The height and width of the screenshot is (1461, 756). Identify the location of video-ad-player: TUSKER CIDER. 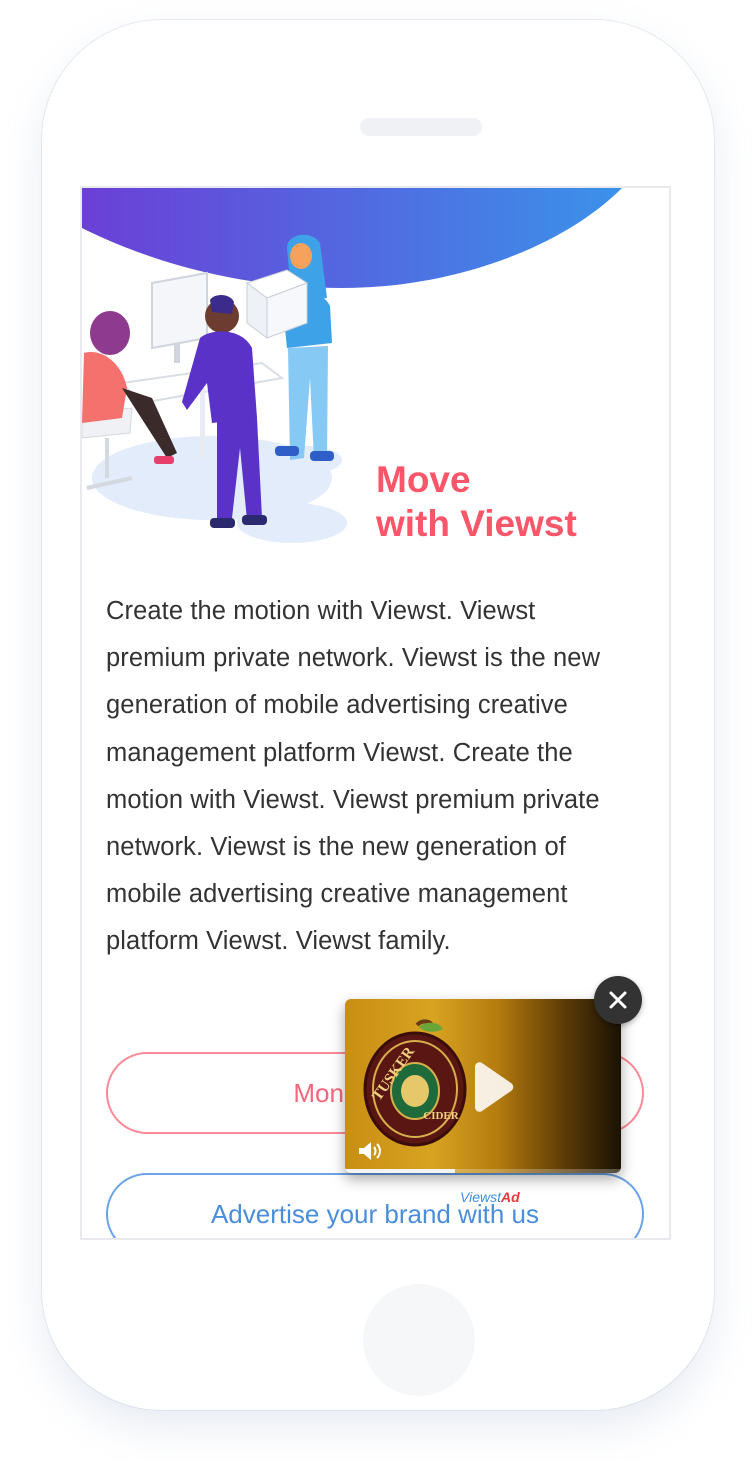
(483, 1086).